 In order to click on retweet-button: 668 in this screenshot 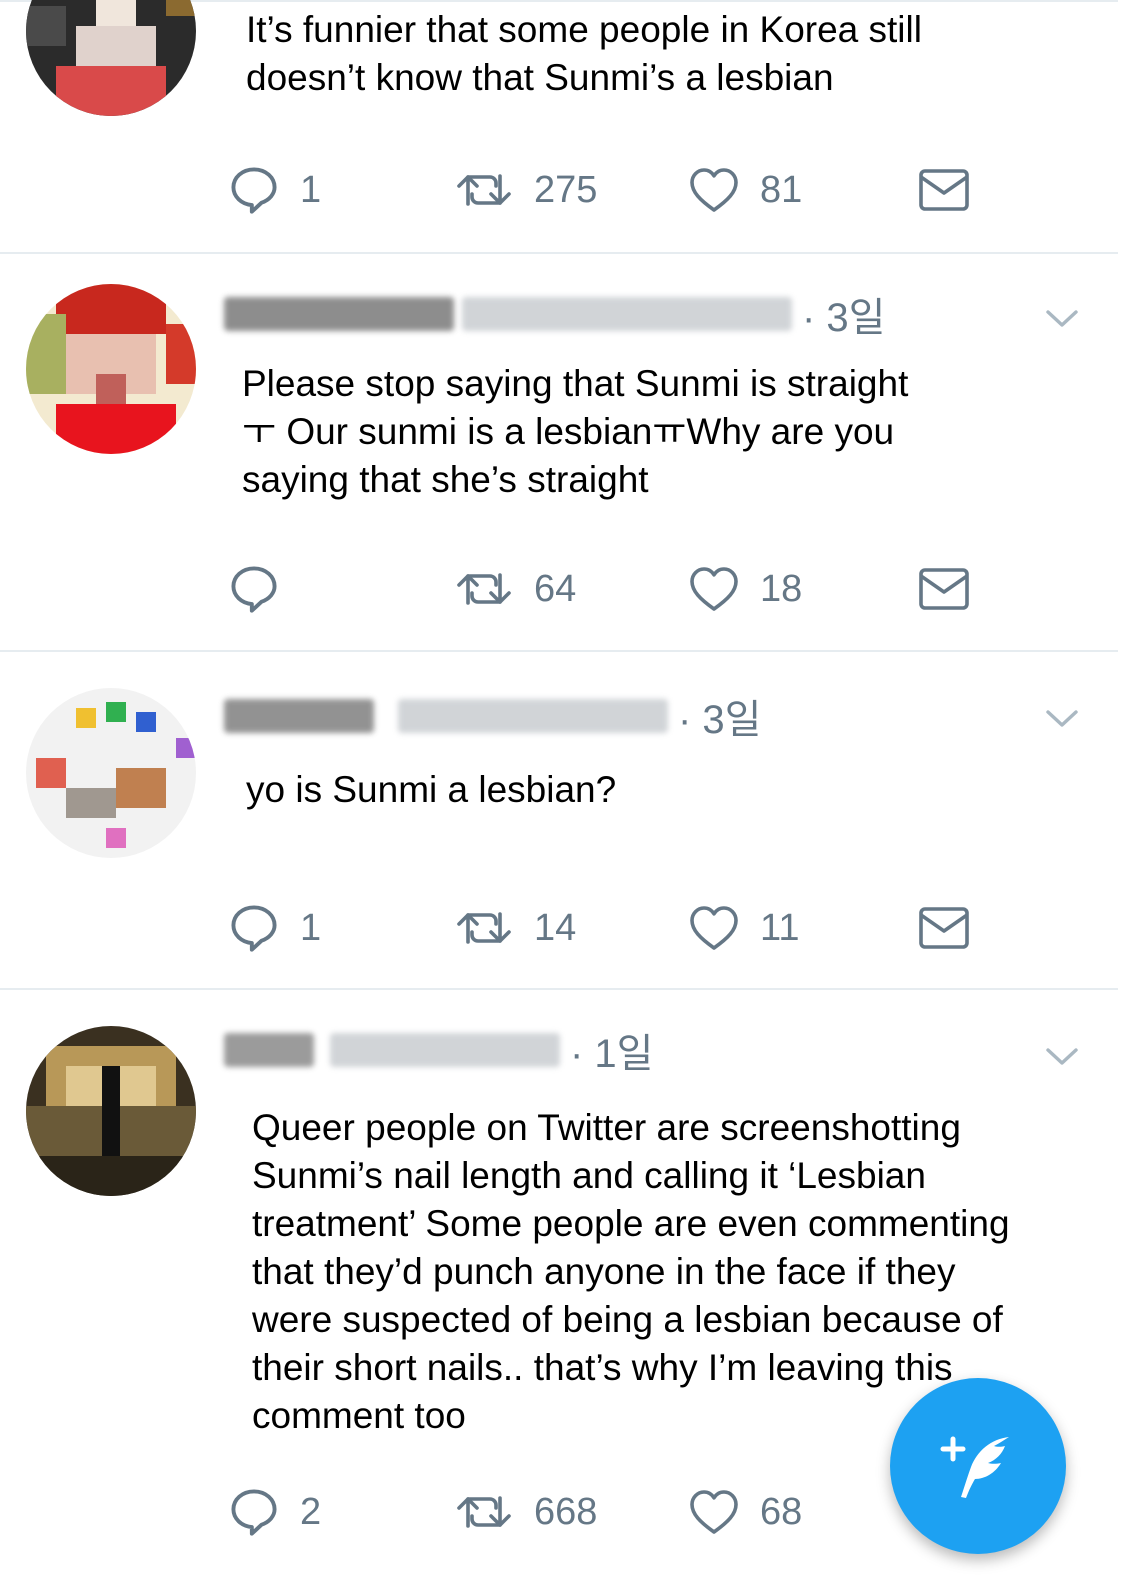, I will do `click(525, 1512)`.